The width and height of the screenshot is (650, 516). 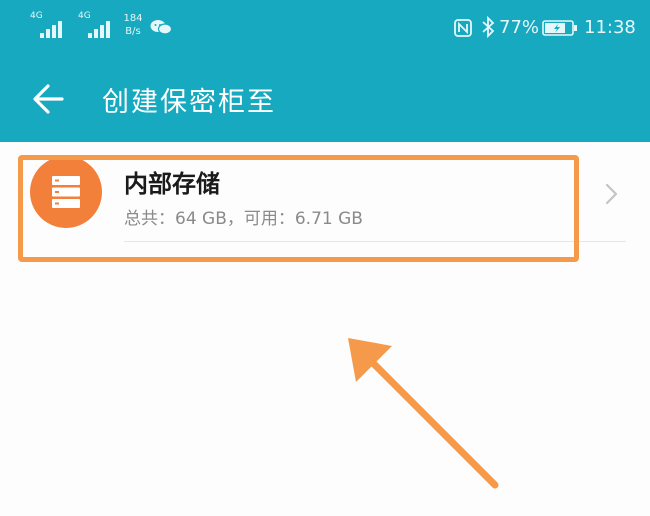 What do you see at coordinates (50, 99) in the screenshot?
I see `arrow-left-icon` at bounding box center [50, 99].